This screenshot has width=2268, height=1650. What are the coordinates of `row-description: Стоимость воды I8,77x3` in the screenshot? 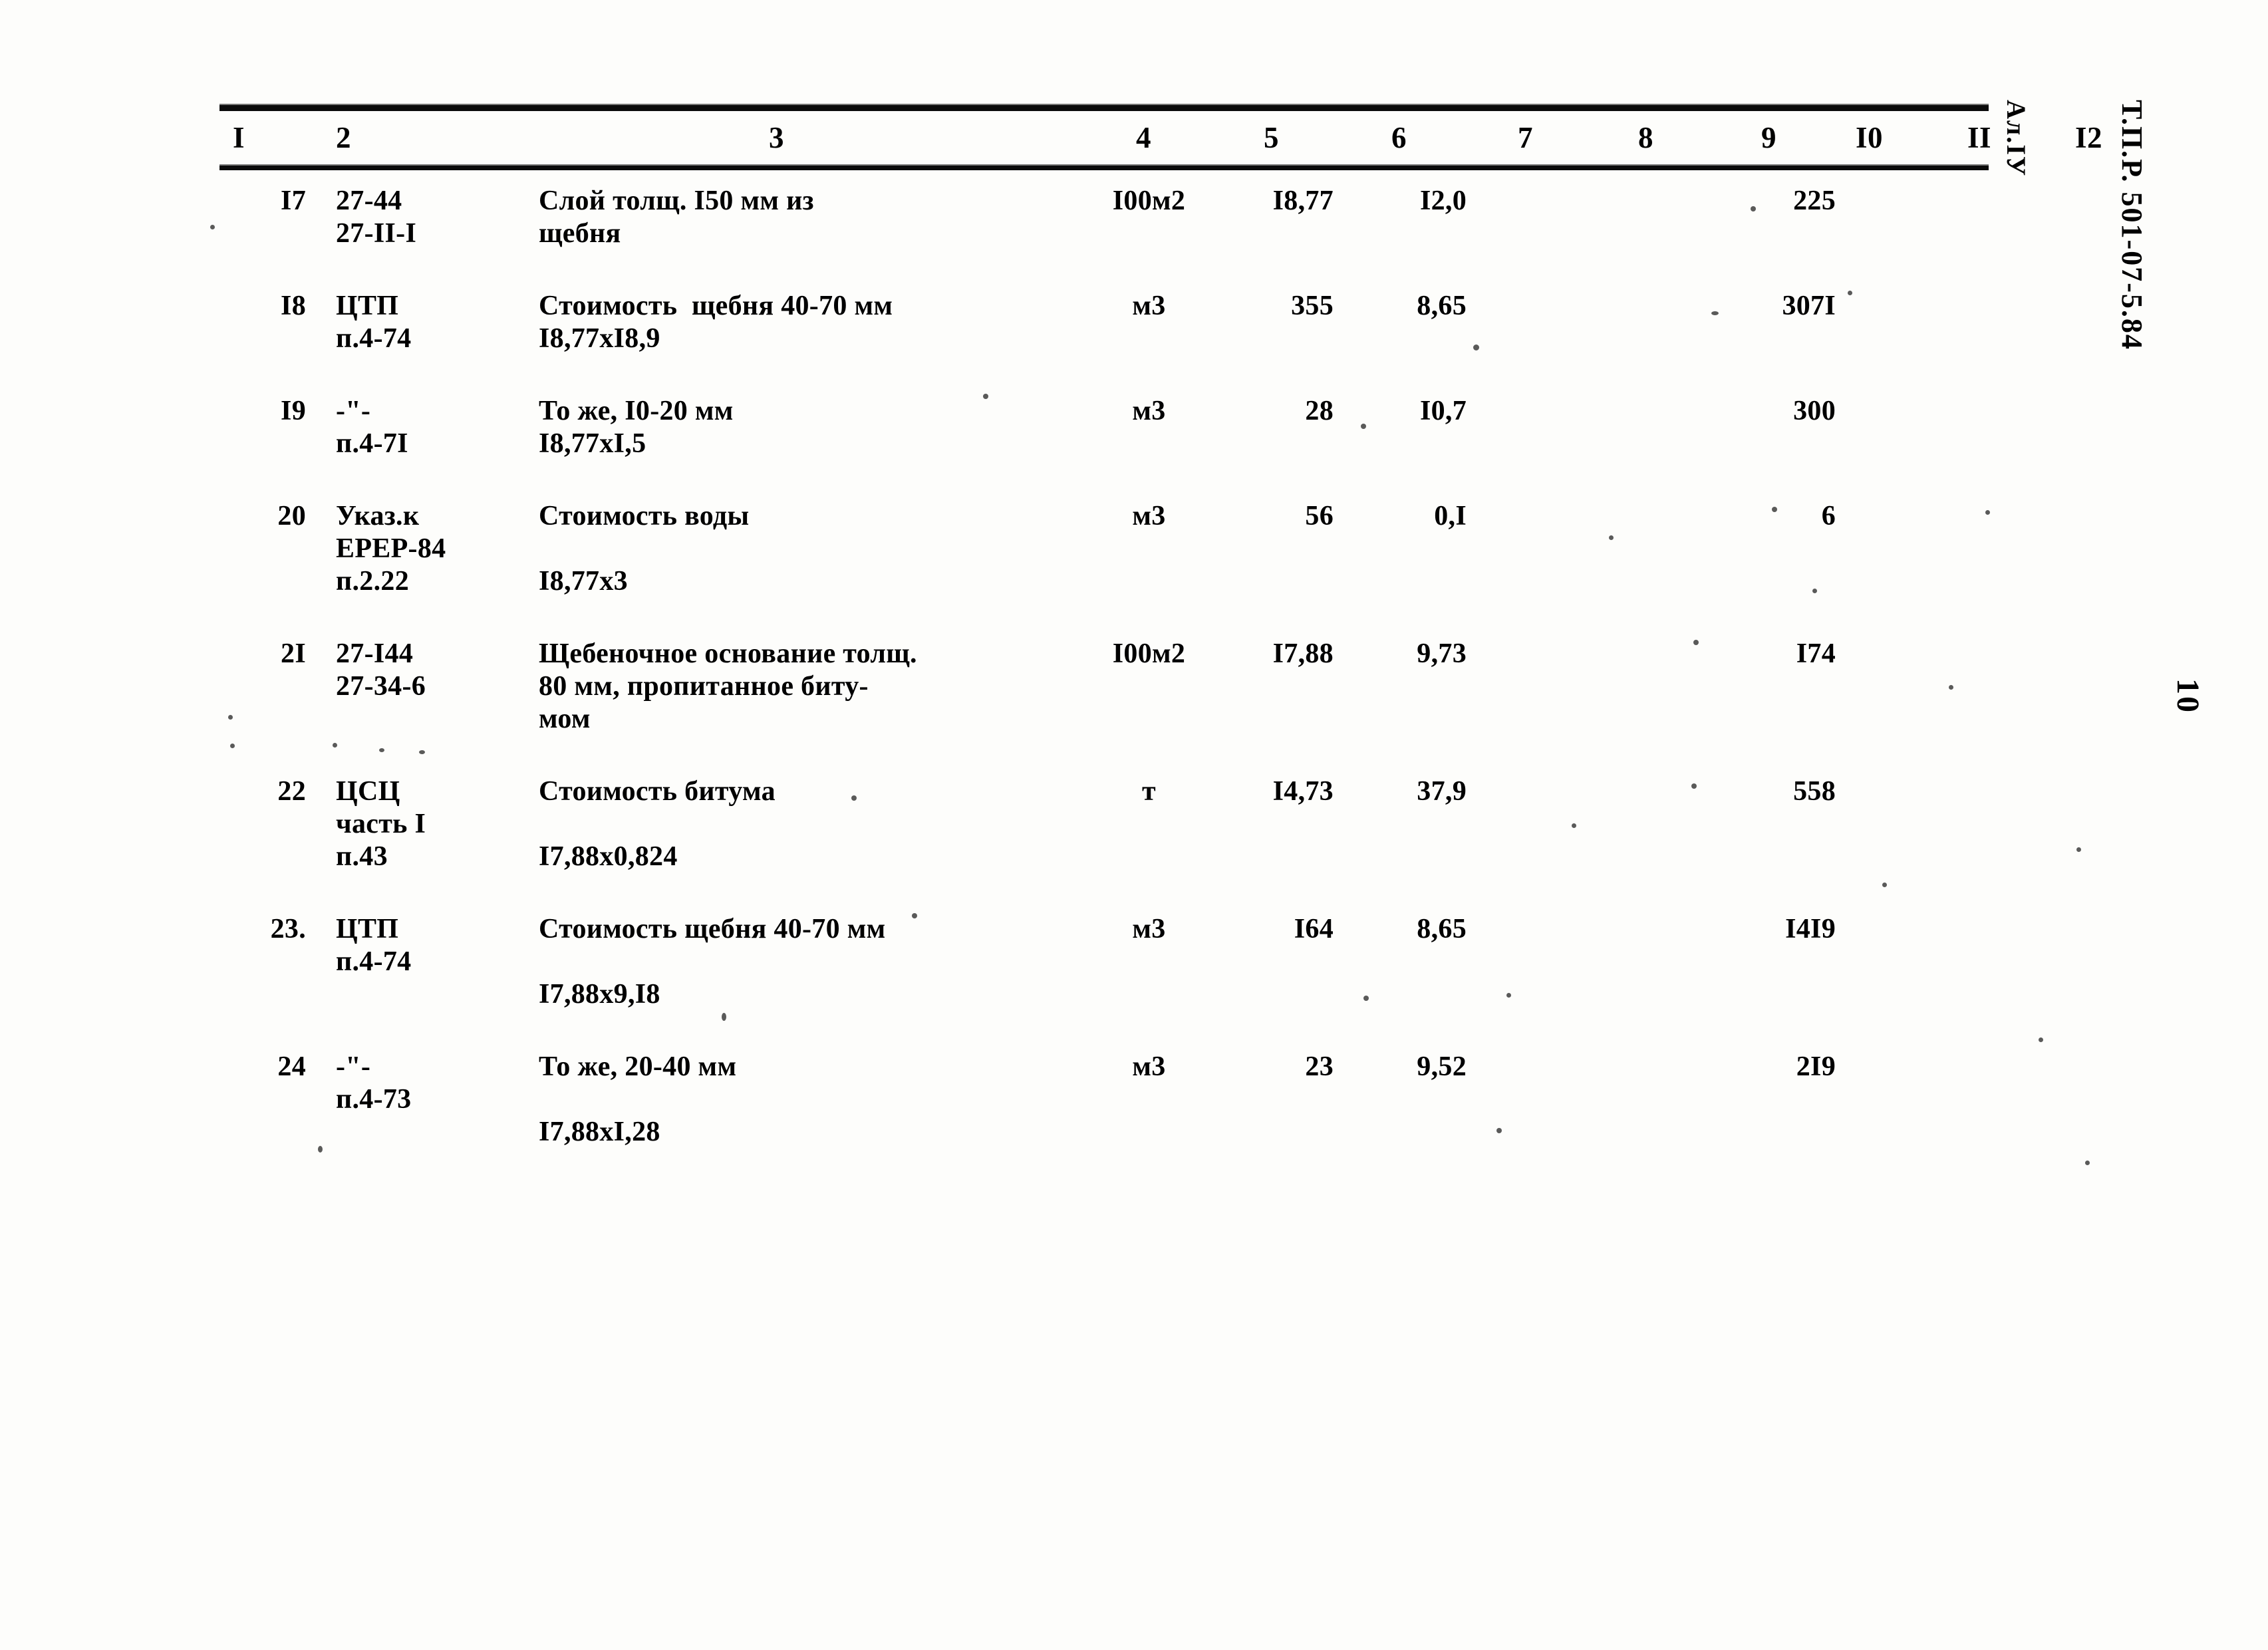 It's located at (645, 549).